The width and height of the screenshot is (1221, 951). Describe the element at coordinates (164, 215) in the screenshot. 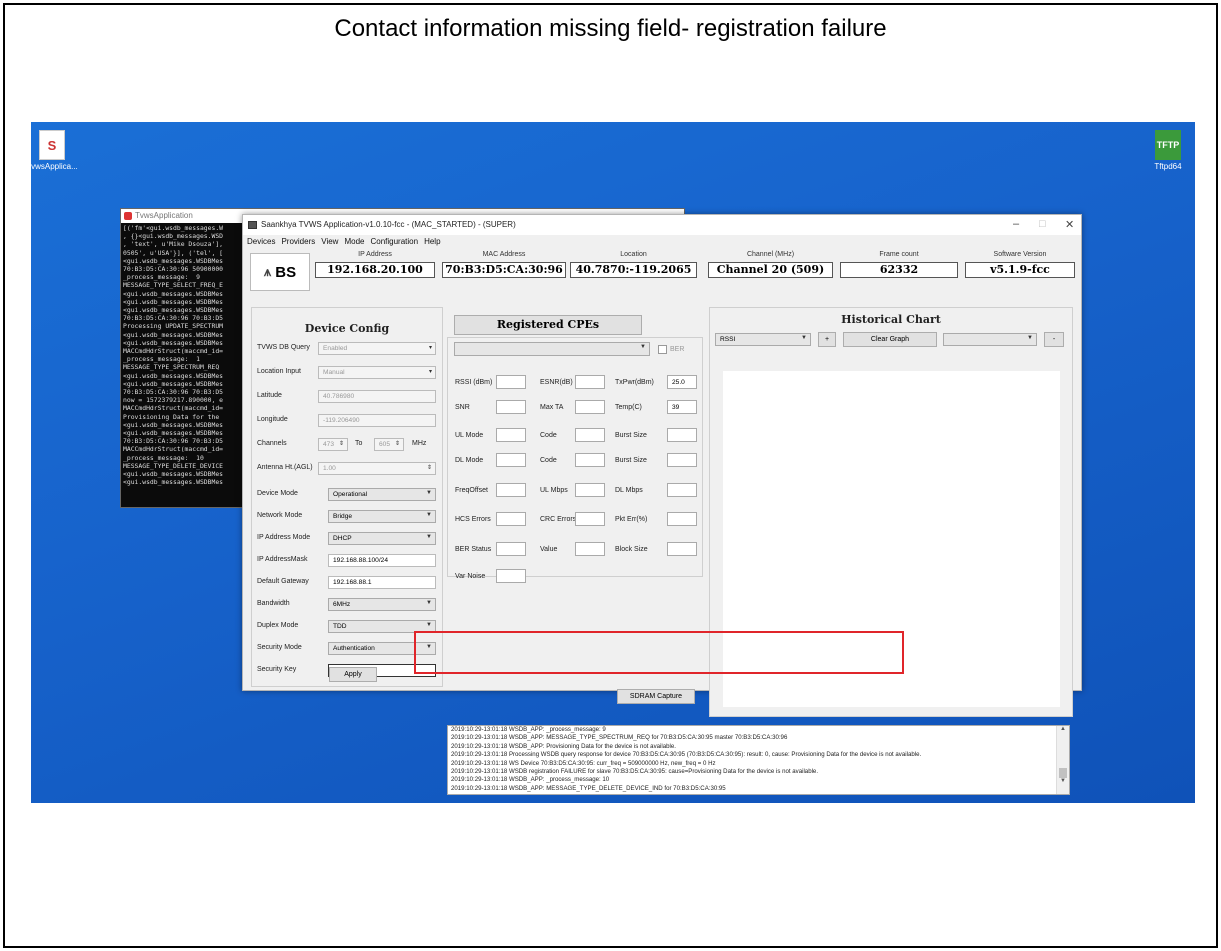

I see `console-title: TvwsApplication` at that location.